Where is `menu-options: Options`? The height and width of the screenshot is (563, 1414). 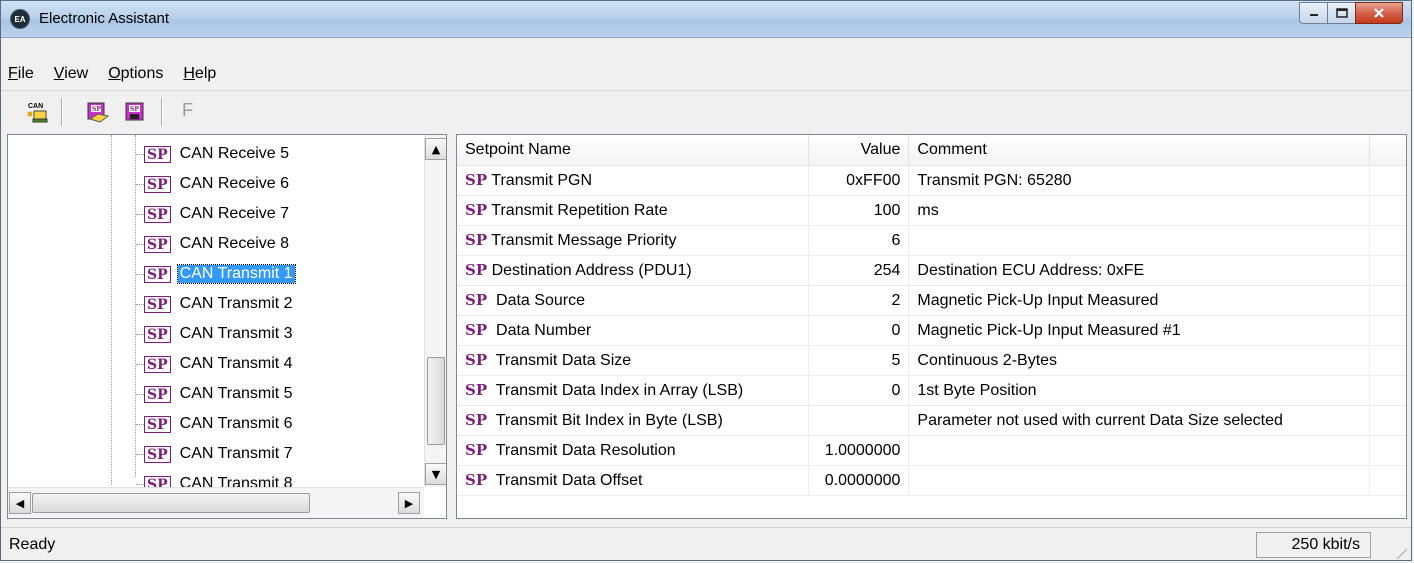
menu-options: Options is located at coordinates (135, 74).